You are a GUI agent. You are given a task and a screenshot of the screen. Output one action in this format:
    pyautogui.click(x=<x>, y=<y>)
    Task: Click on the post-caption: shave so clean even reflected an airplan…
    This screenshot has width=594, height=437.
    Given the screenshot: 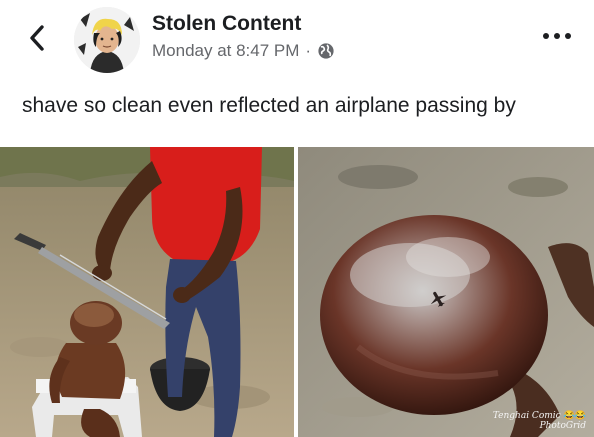 What is the action you would take?
    pyautogui.click(x=269, y=105)
    